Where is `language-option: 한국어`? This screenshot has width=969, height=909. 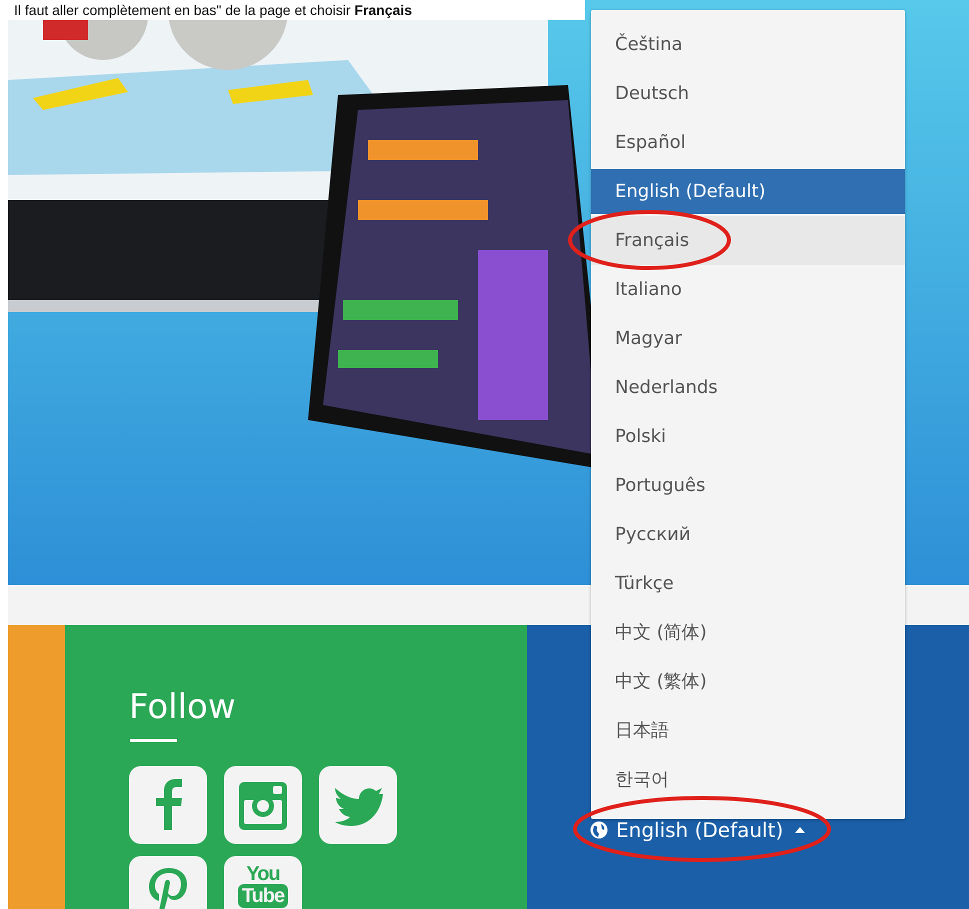
language-option: 한국어 is located at coordinates (748, 779).